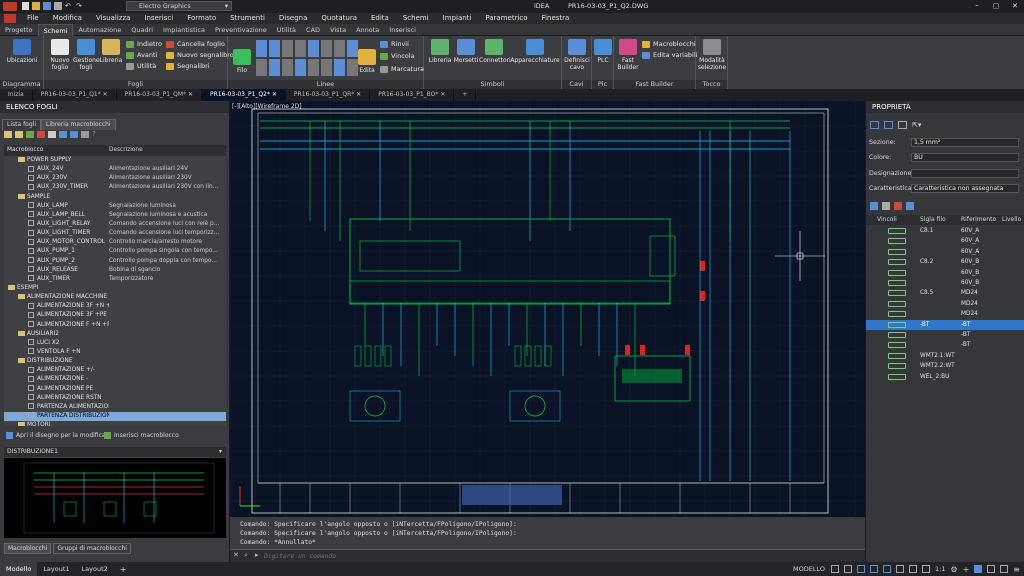 The width and height of the screenshot is (1024, 576). Describe the element at coordinates (144, 44) in the screenshot. I see `indietro-button: Indietro` at that location.